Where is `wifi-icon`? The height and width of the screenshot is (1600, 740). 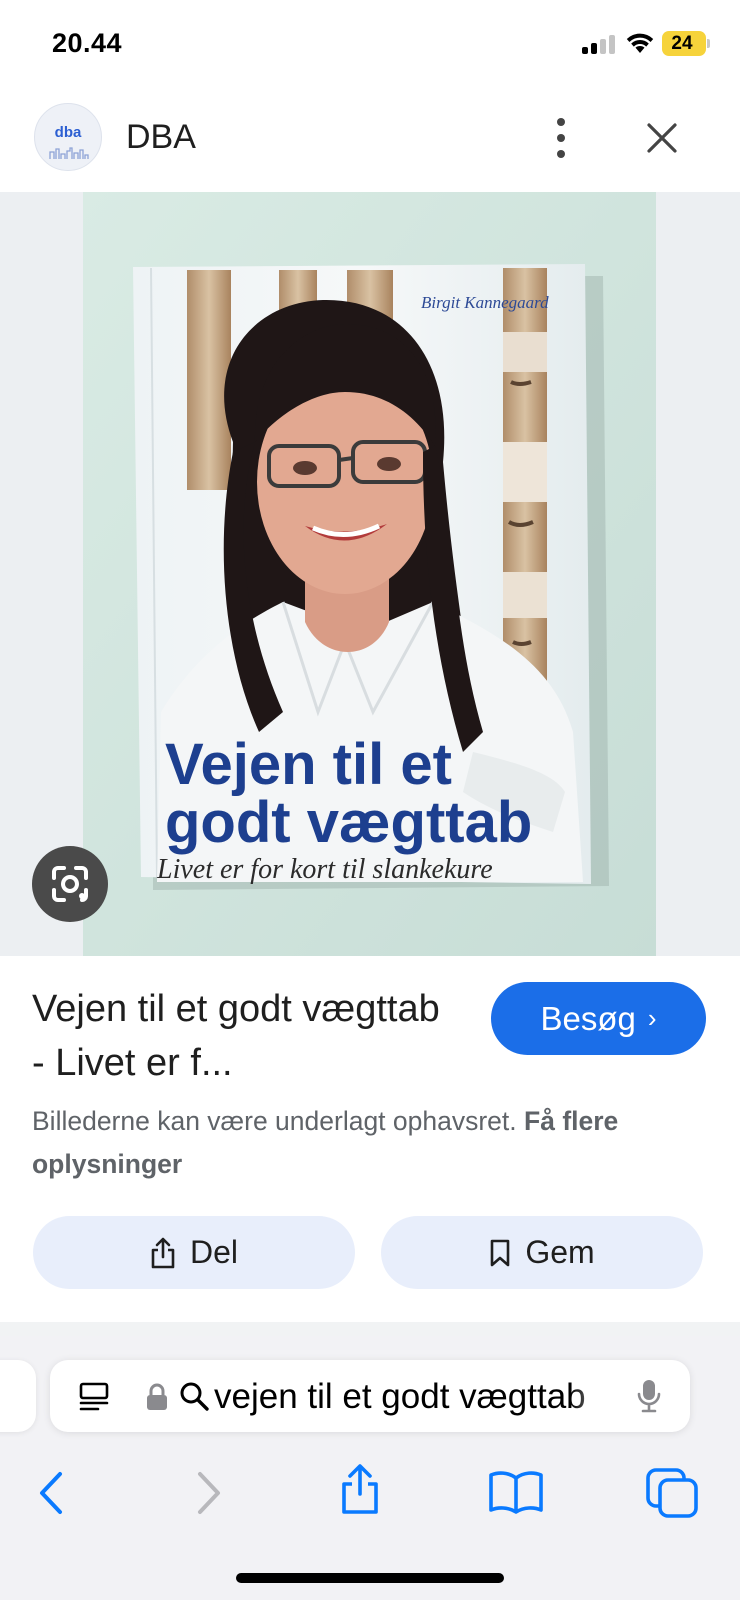 wifi-icon is located at coordinates (640, 43).